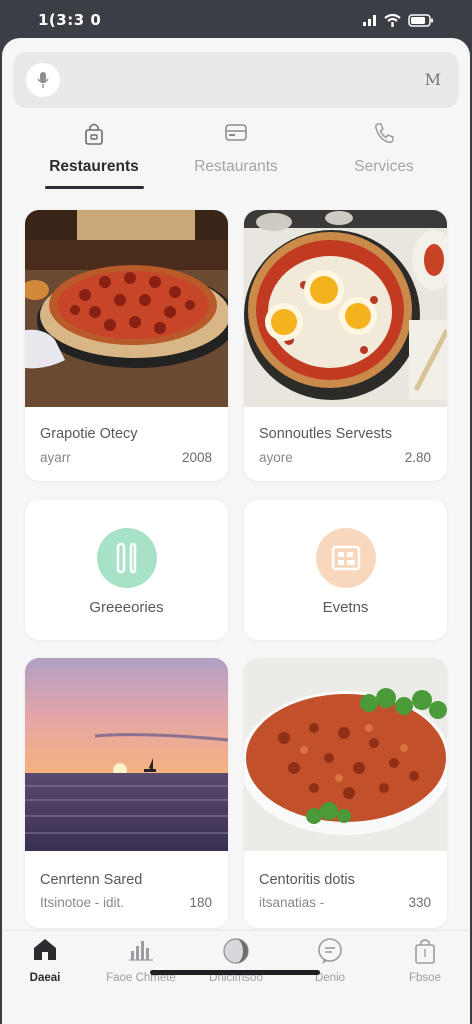 Image resolution: width=472 pixels, height=1024 pixels. What do you see at coordinates (417, 457) in the screenshot?
I see `card-price: 2.80` at bounding box center [417, 457].